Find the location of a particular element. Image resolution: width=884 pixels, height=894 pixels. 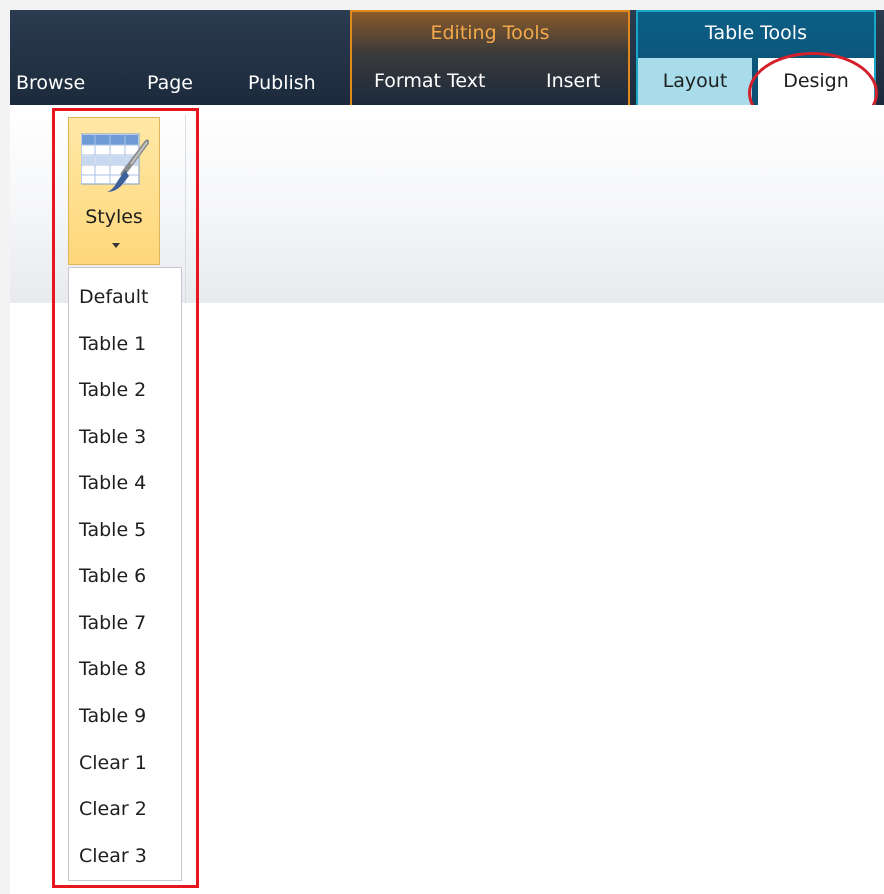

tab-layout: Layout is located at coordinates (695, 81).